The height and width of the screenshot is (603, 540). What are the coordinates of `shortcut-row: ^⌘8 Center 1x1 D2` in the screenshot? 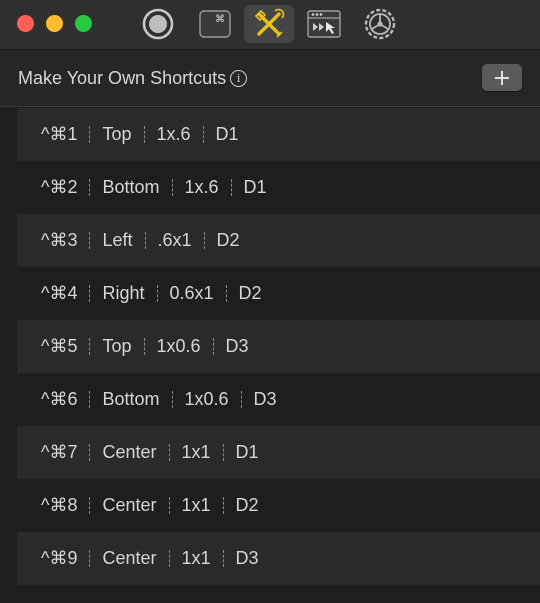 It's located at (278, 505).